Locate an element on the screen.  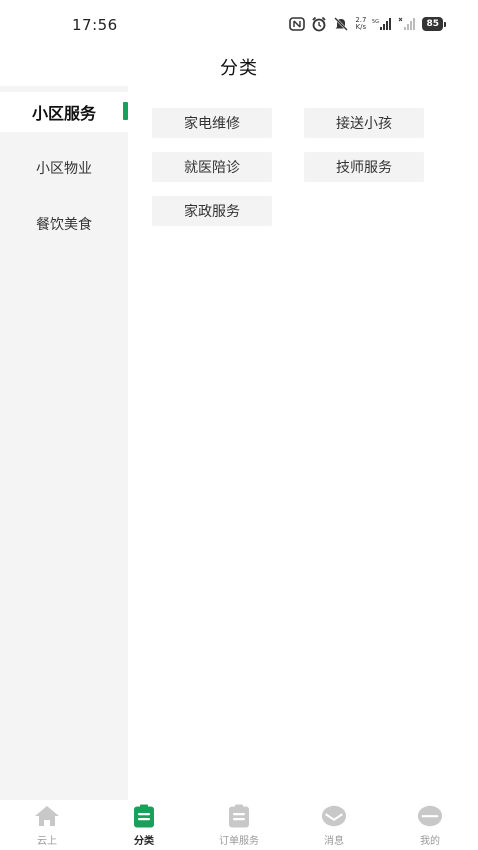
signal-no-service-icon is located at coordinates (407, 24).